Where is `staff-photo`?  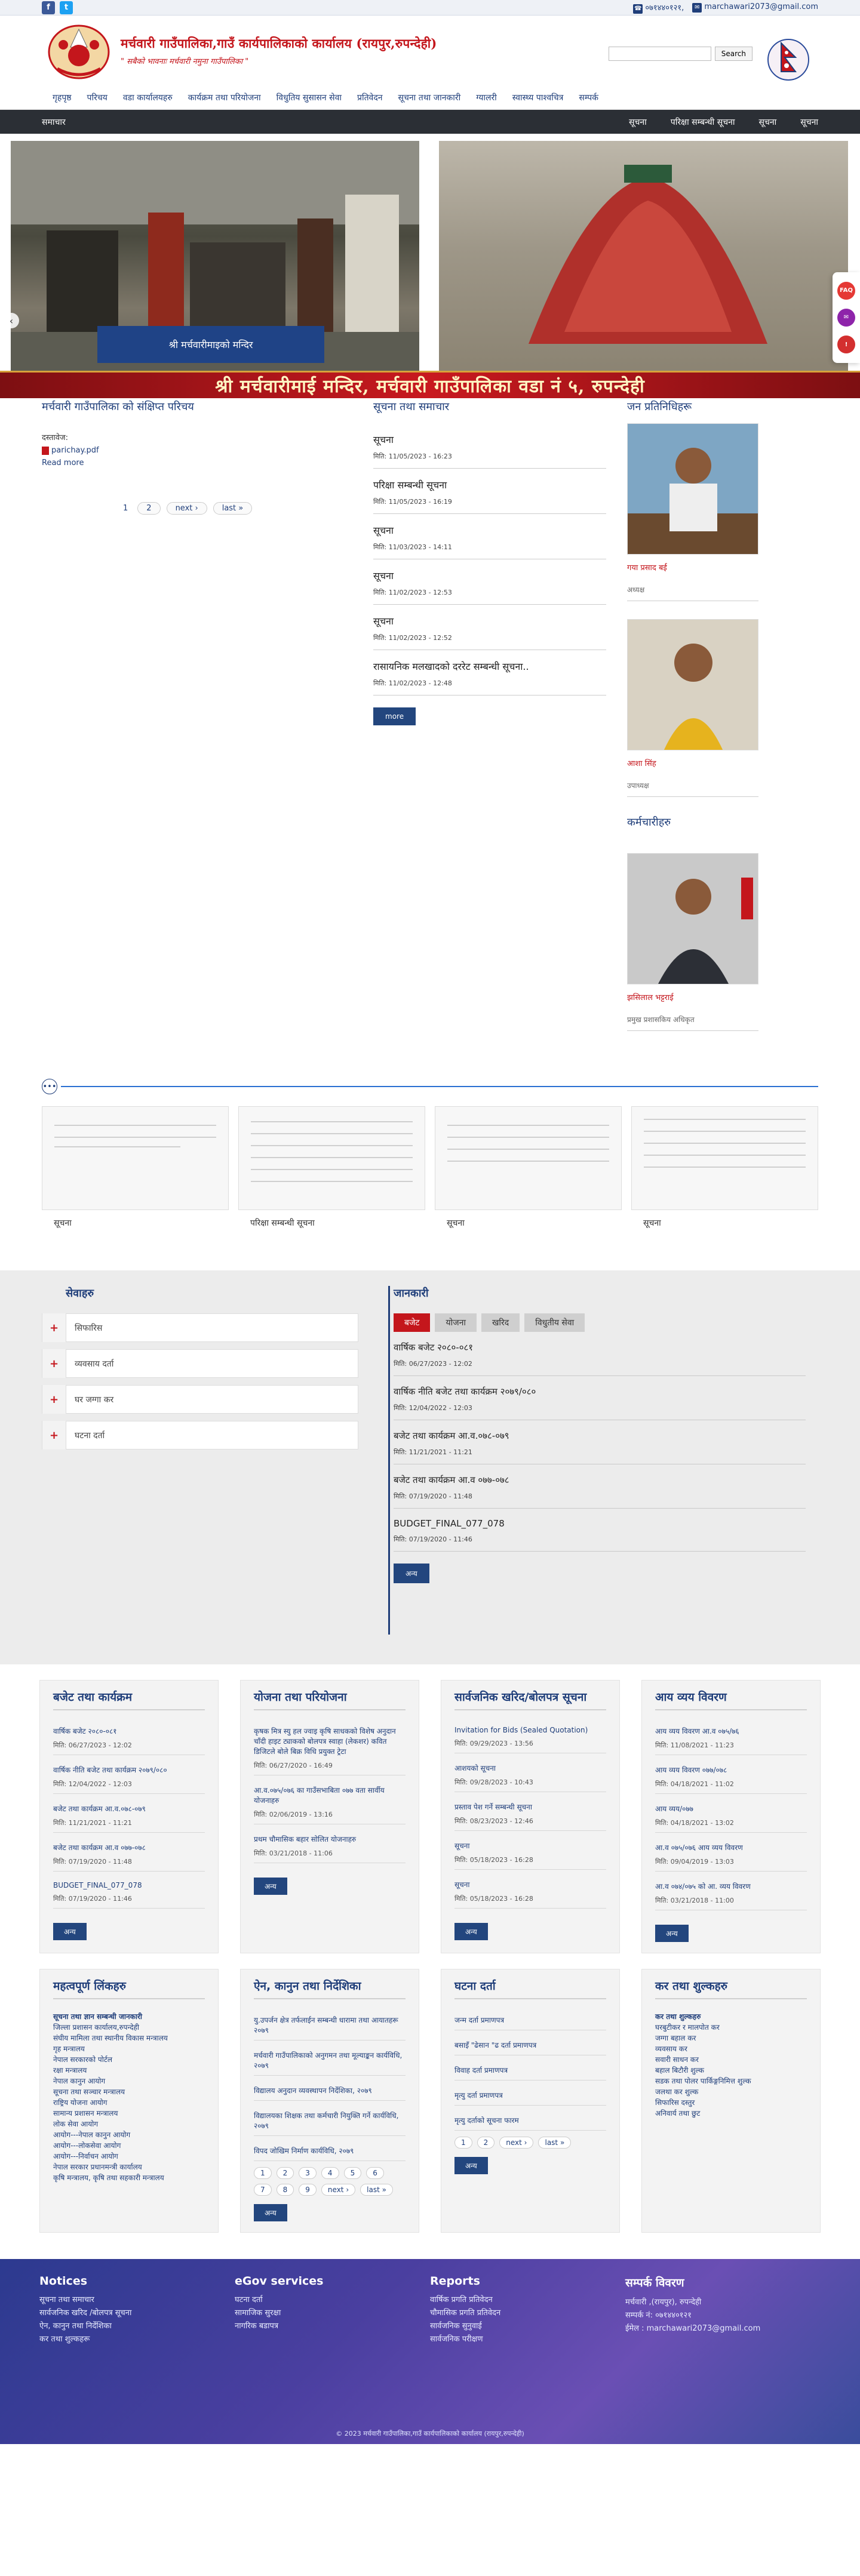
staff-photo is located at coordinates (692, 918).